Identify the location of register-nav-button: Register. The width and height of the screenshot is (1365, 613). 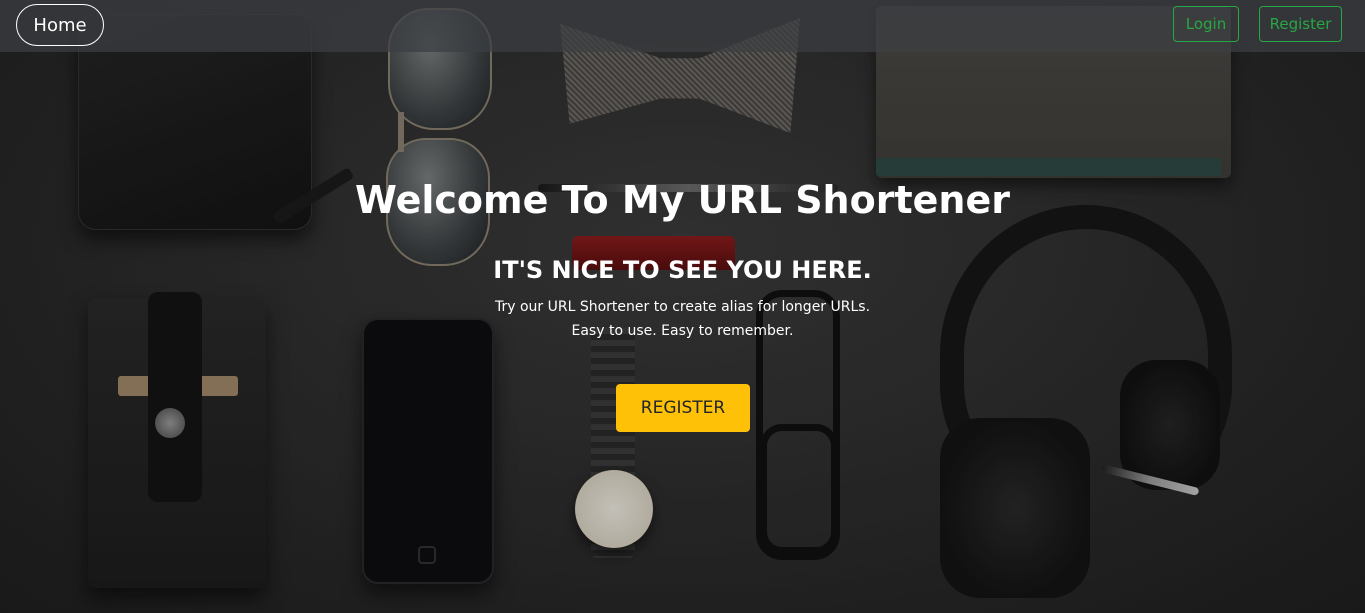
(1300, 24).